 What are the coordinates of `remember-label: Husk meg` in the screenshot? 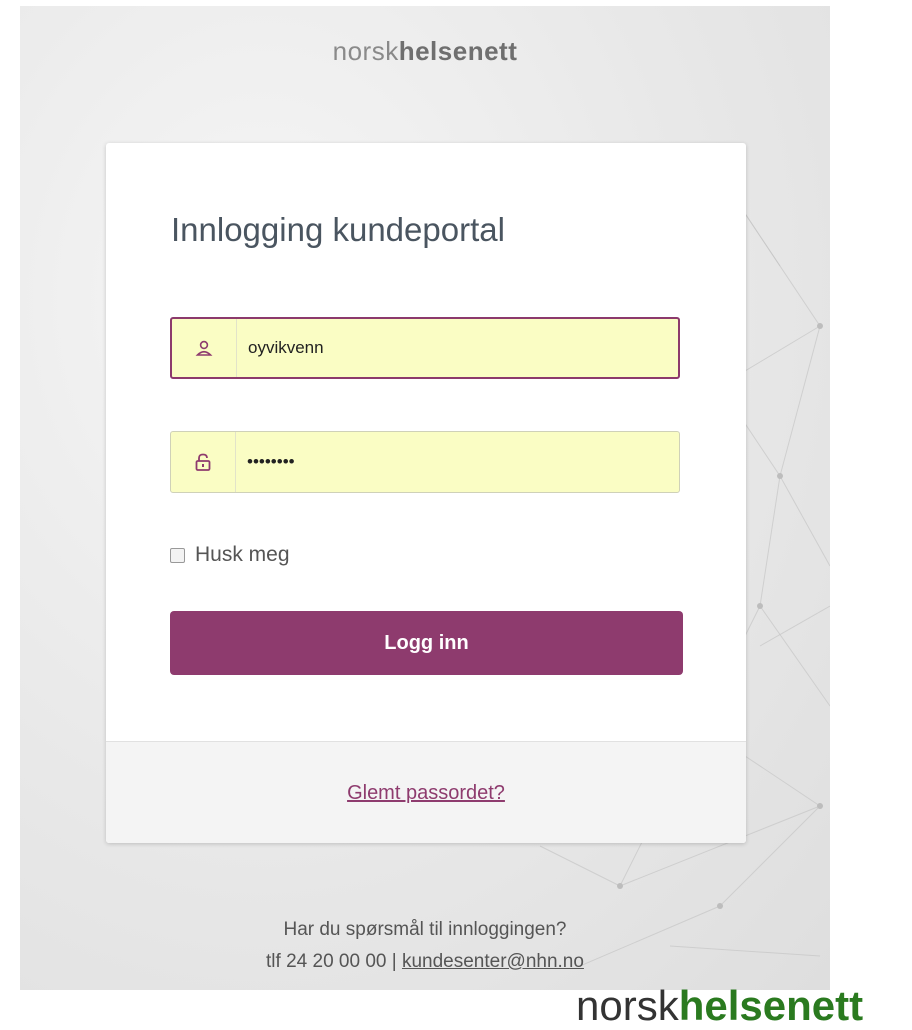 It's located at (242, 554).